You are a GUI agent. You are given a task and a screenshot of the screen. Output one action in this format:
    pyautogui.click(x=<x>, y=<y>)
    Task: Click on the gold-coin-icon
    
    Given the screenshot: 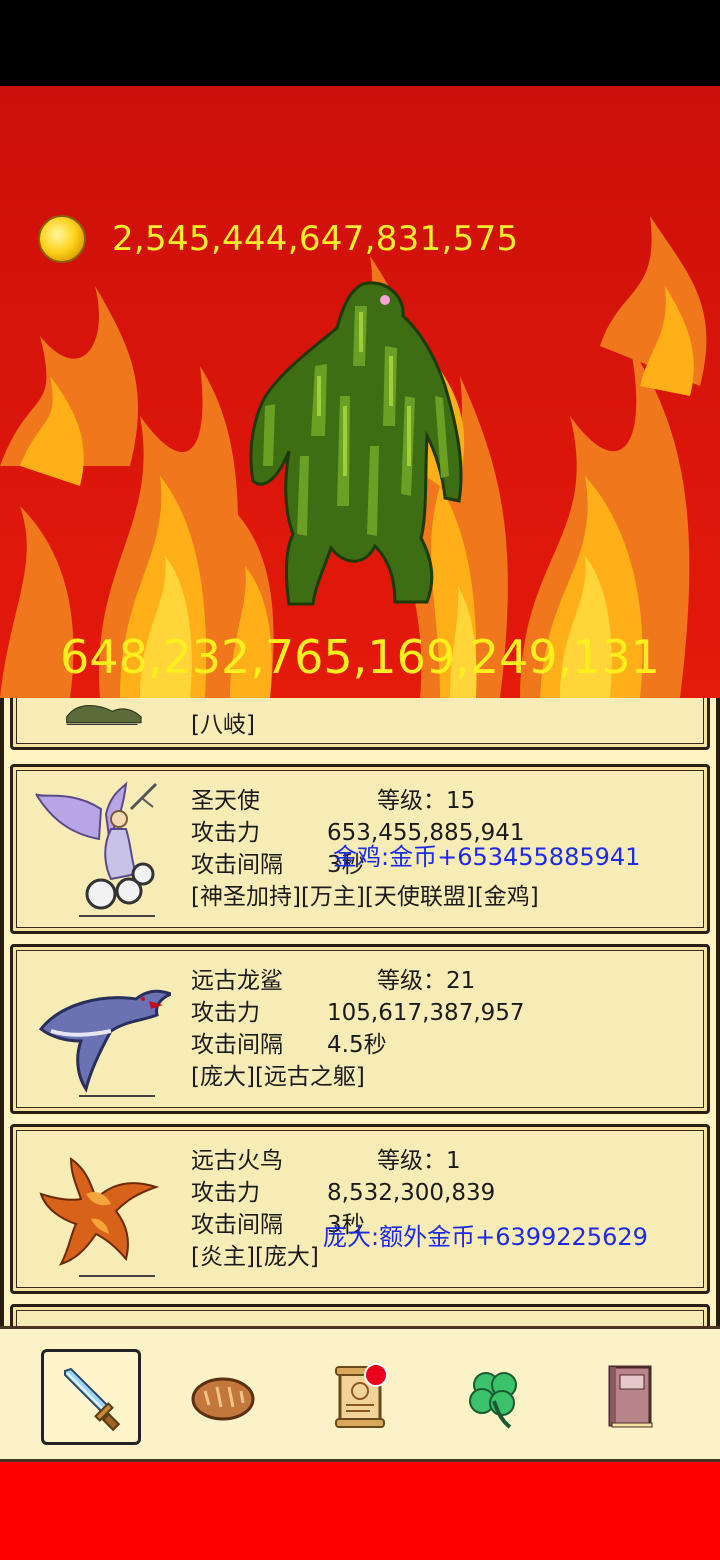 What is the action you would take?
    pyautogui.click(x=62, y=239)
    